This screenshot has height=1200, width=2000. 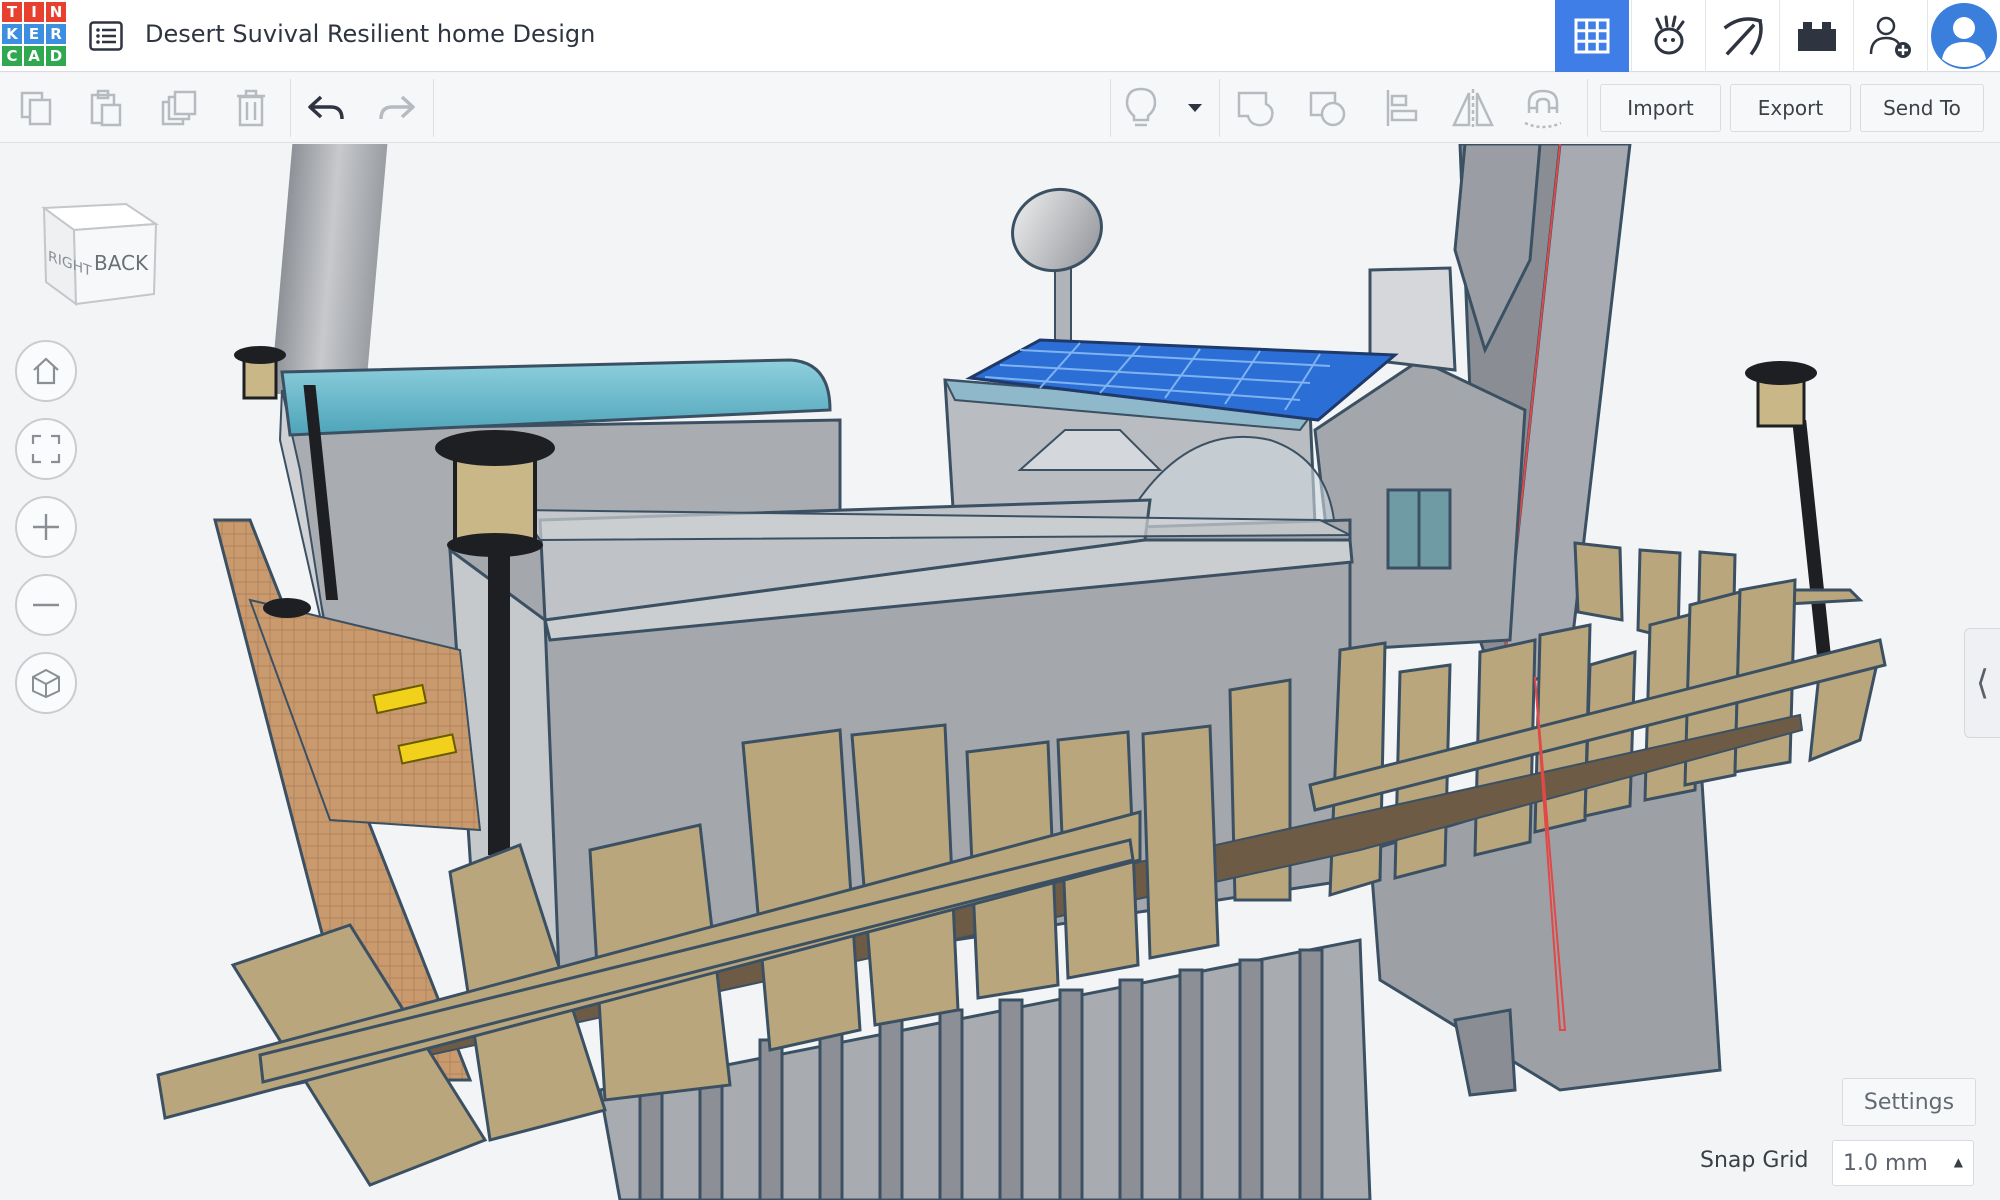 What do you see at coordinates (34, 56) in the screenshot?
I see `logo-letter: A` at bounding box center [34, 56].